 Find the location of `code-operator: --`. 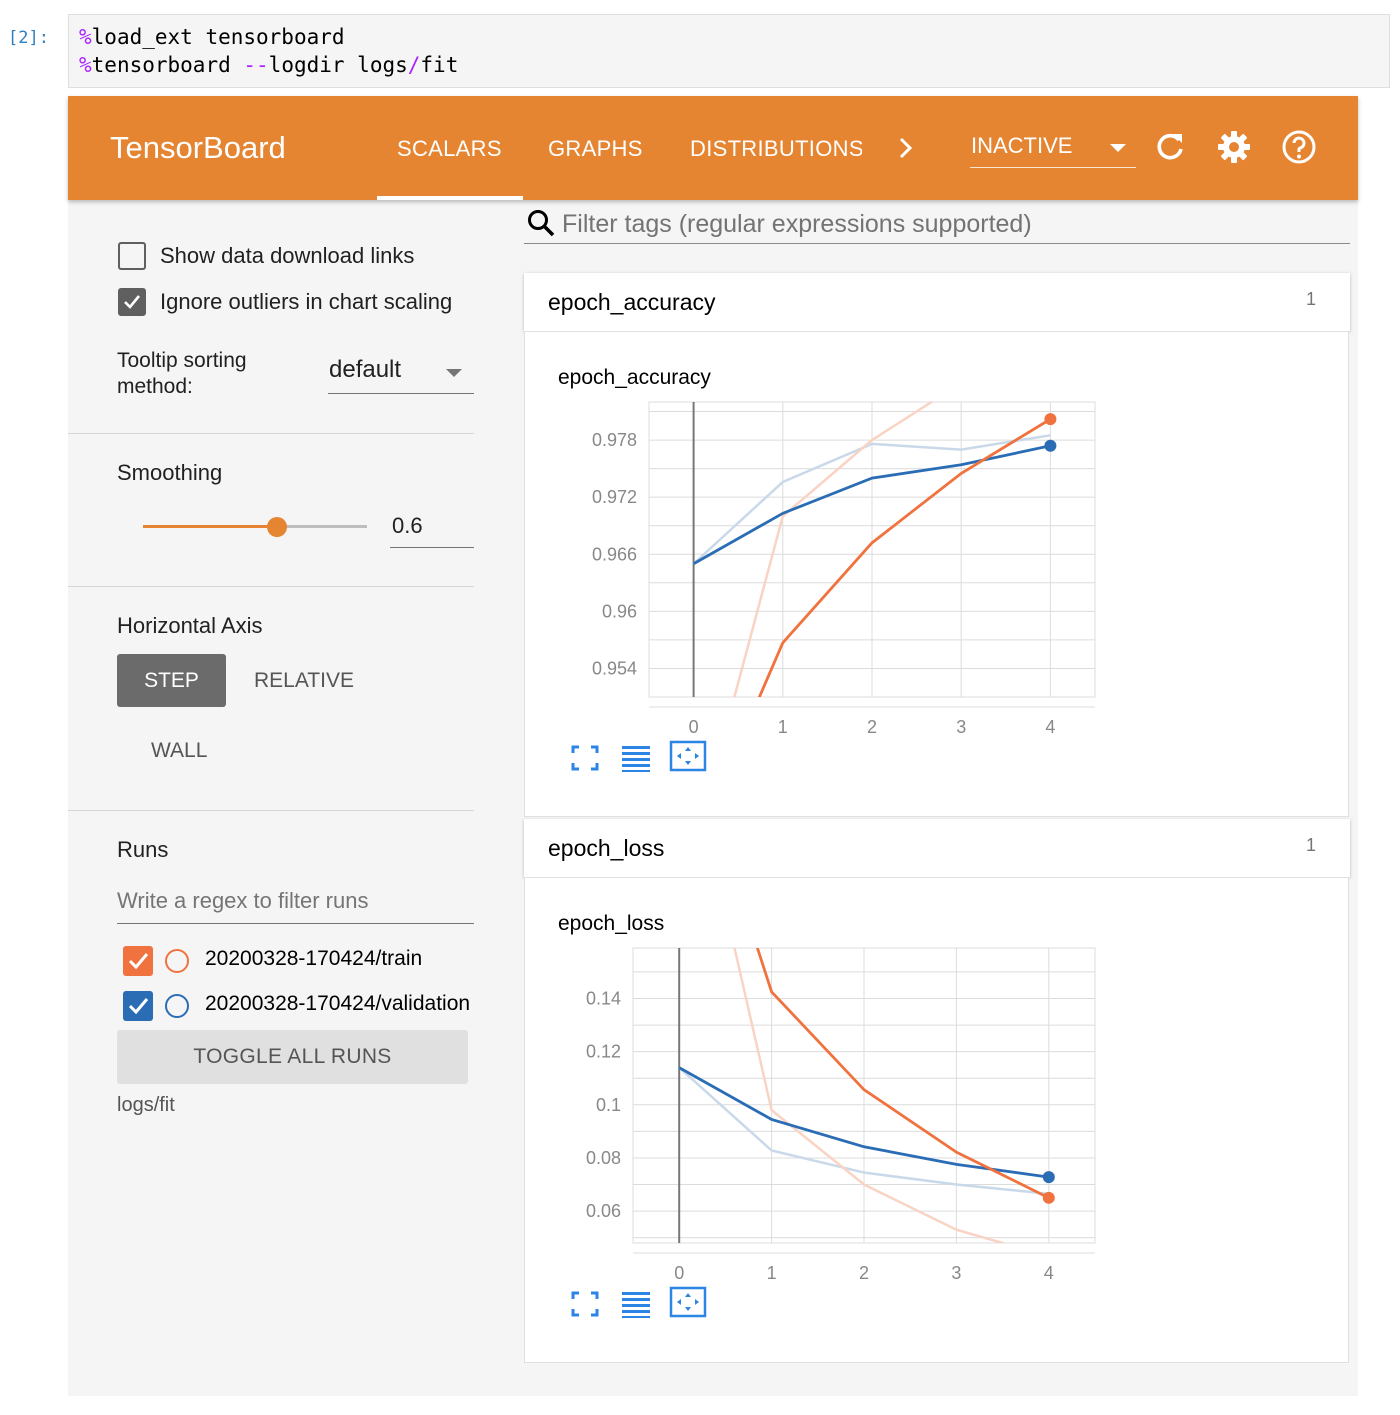

code-operator: -- is located at coordinates (256, 65).